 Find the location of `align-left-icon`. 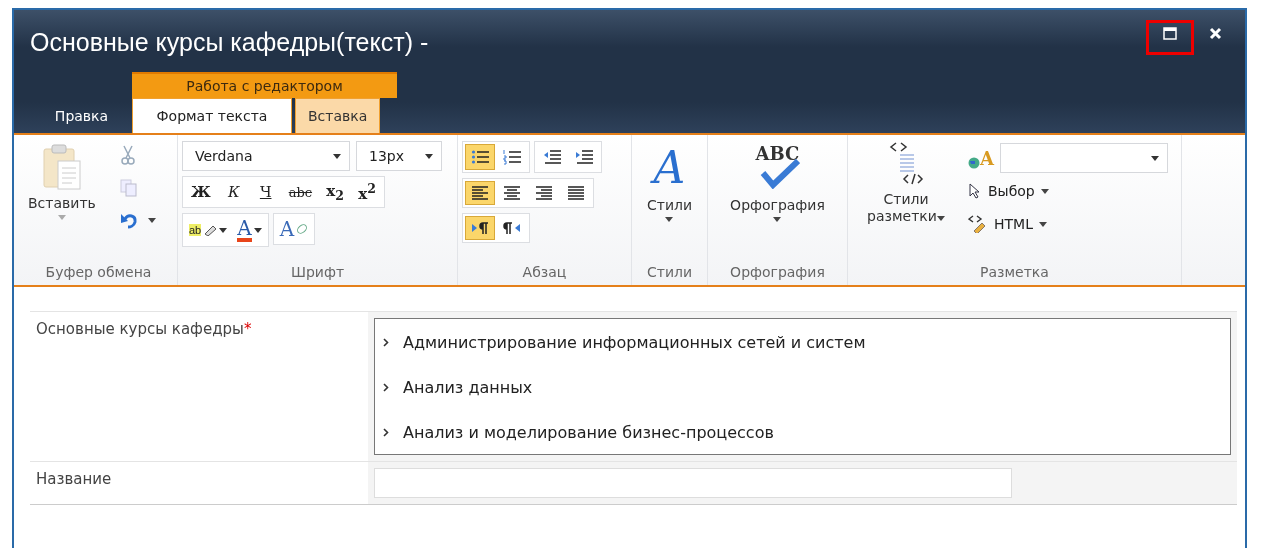

align-left-icon is located at coordinates (480, 193).